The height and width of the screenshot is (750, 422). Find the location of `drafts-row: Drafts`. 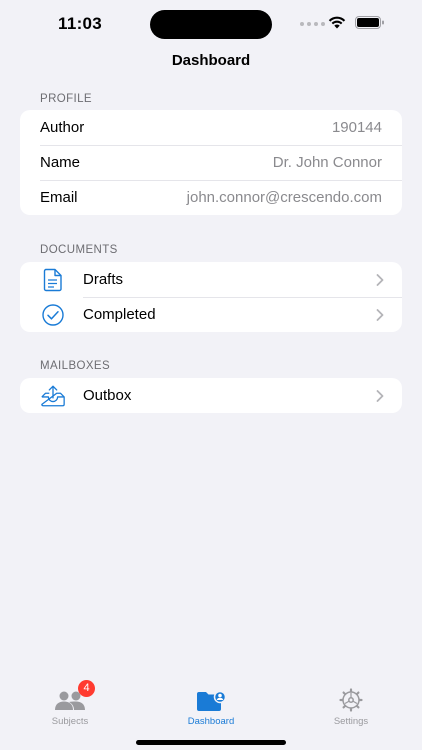

drafts-row: Drafts is located at coordinates (211, 279).